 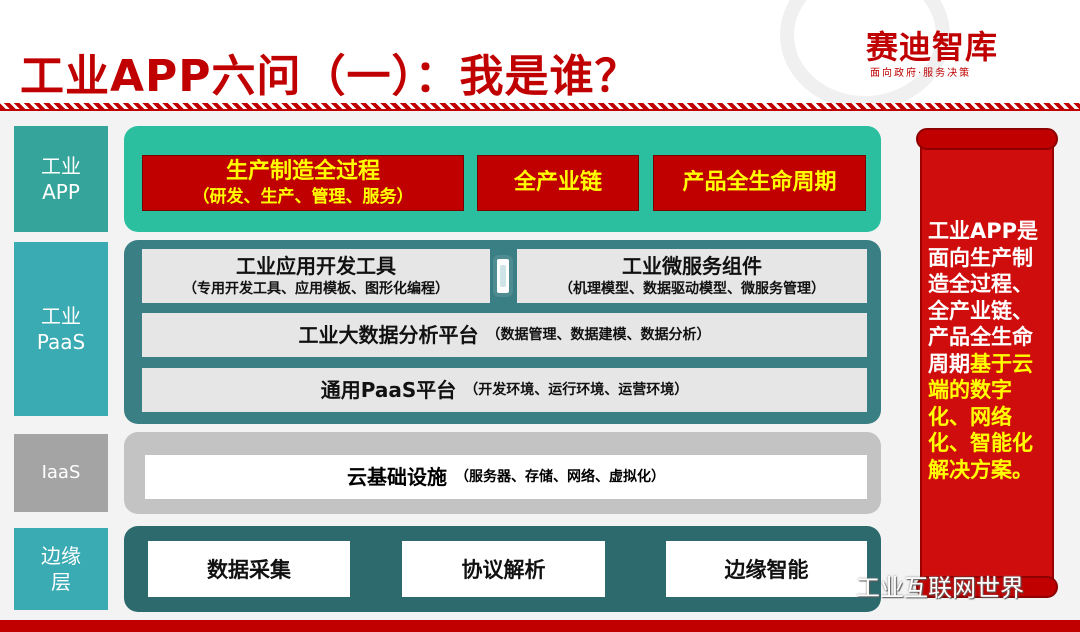 I want to click on app-box-lifecycle-title: 产品全生命周期, so click(x=759, y=182).